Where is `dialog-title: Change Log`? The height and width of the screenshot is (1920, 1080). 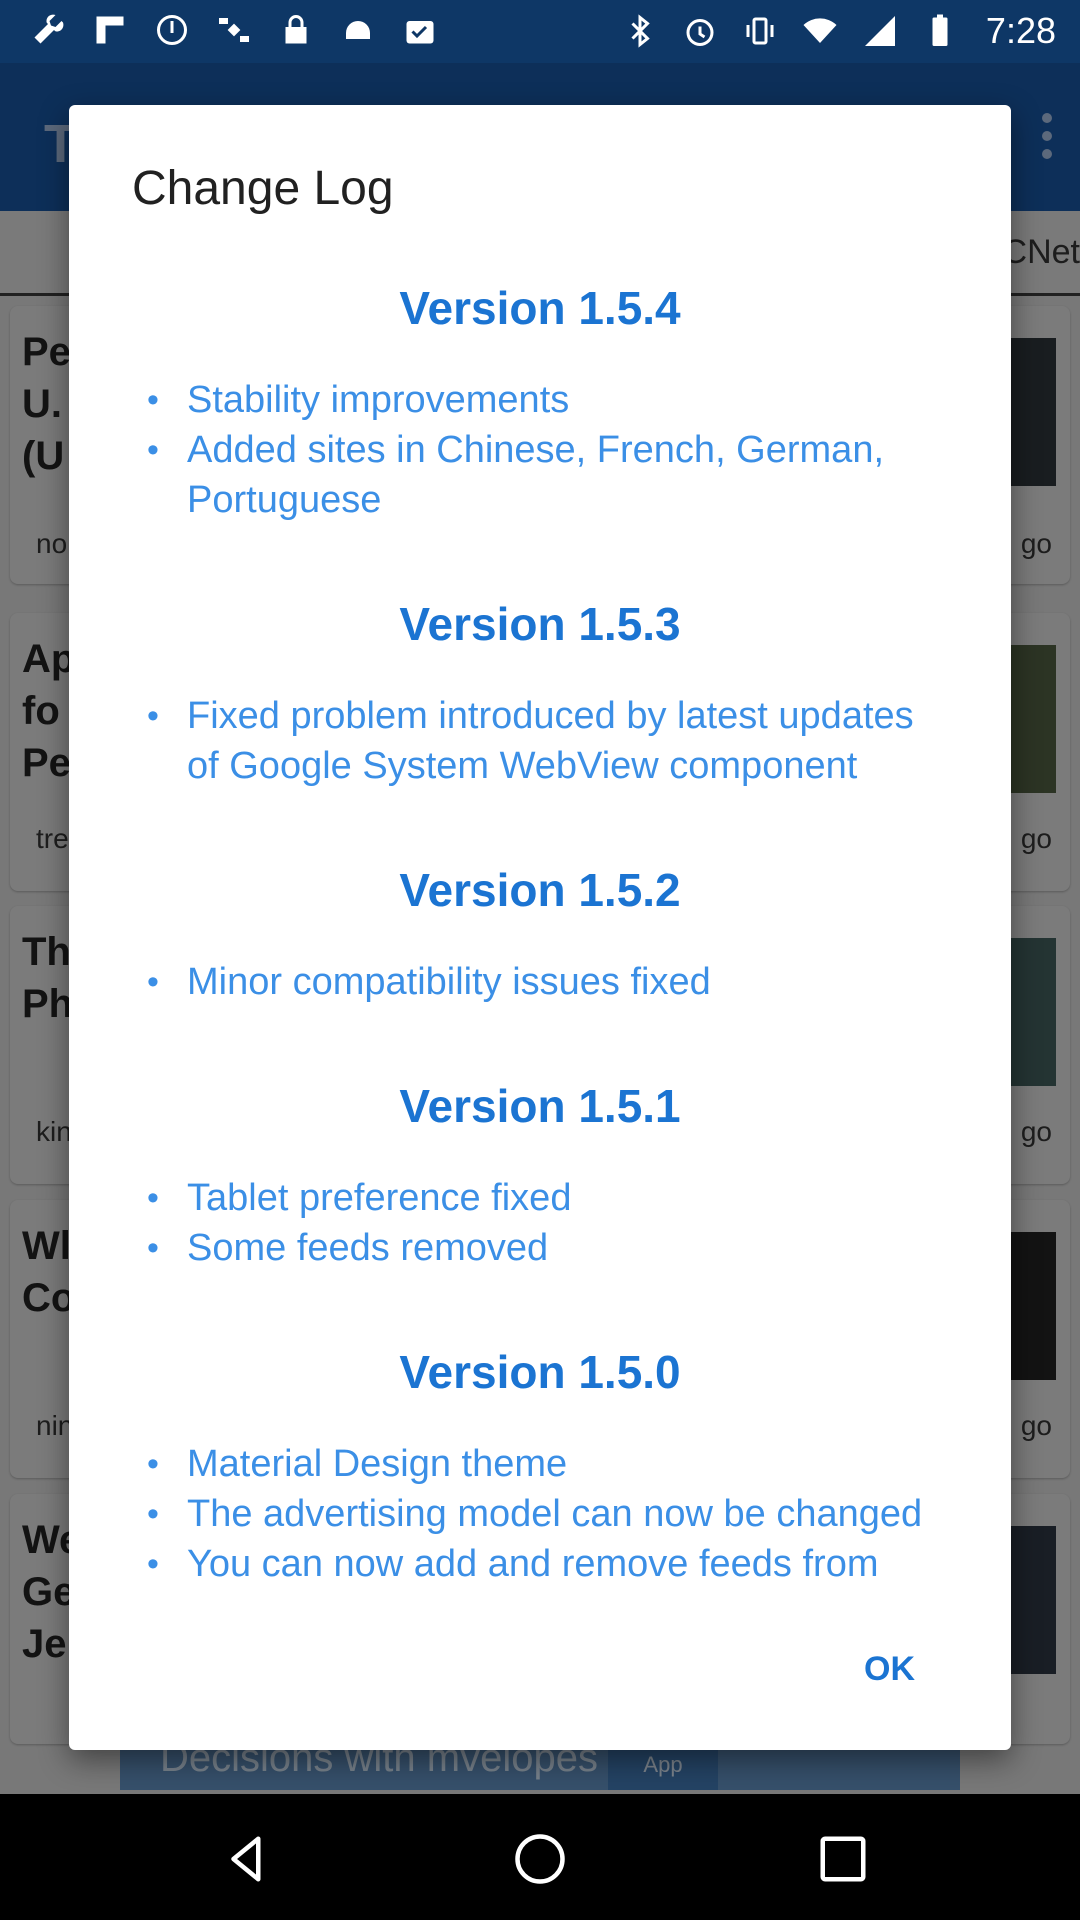 dialog-title: Change Log is located at coordinates (263, 188).